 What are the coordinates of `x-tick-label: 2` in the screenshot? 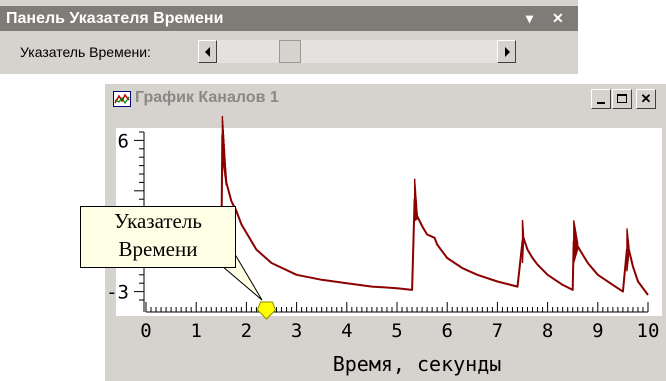 It's located at (246, 331).